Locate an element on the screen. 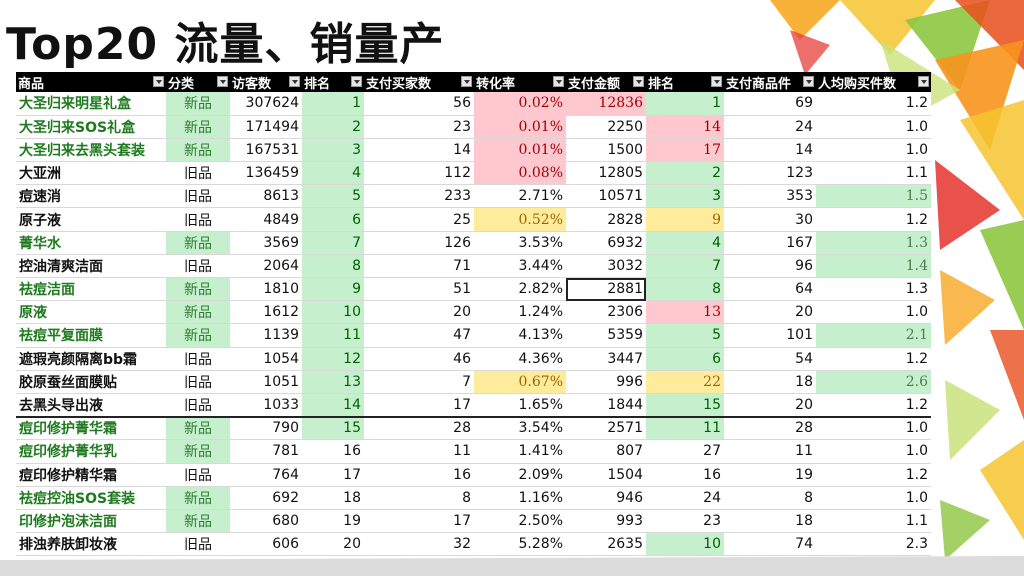  table-cell: 原液 is located at coordinates (91, 312).